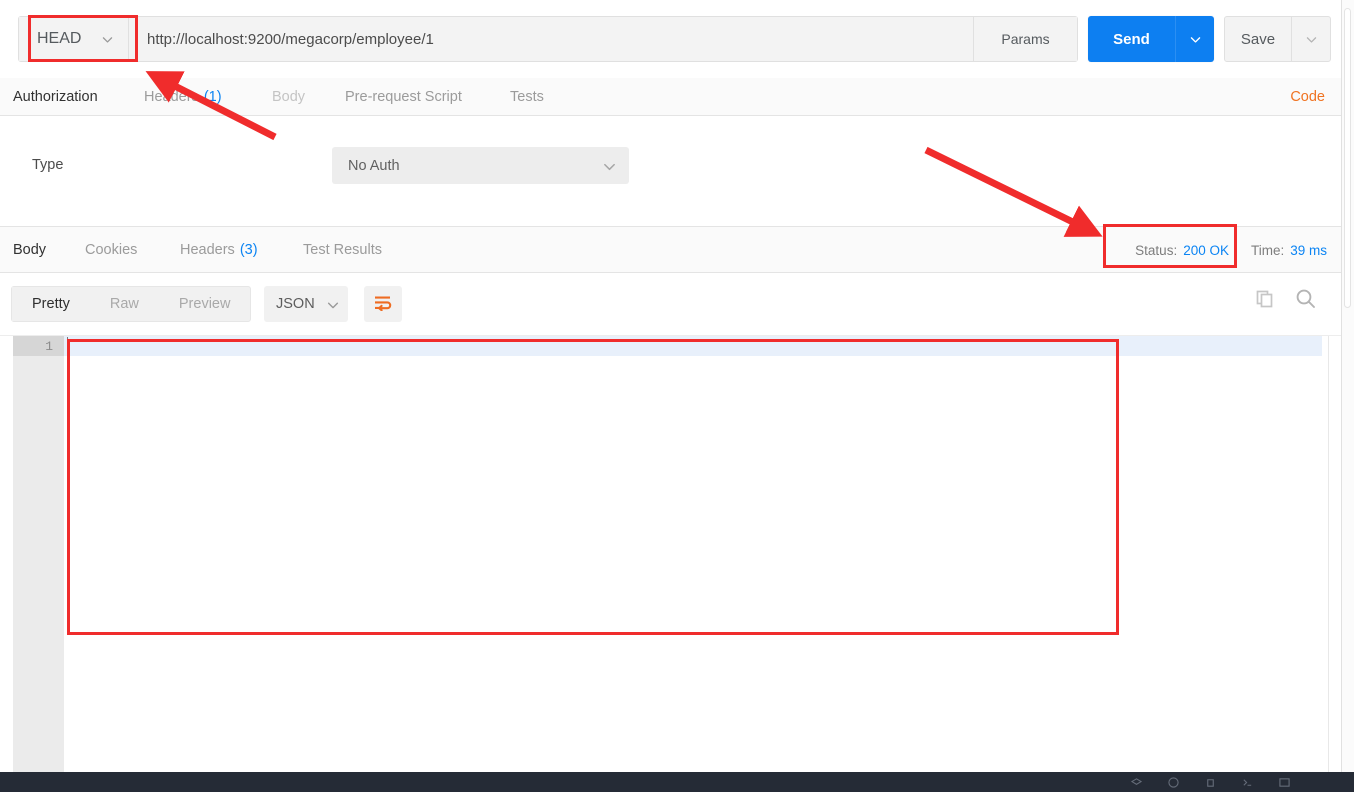  I want to click on tab-label: Test Results, so click(342, 250).